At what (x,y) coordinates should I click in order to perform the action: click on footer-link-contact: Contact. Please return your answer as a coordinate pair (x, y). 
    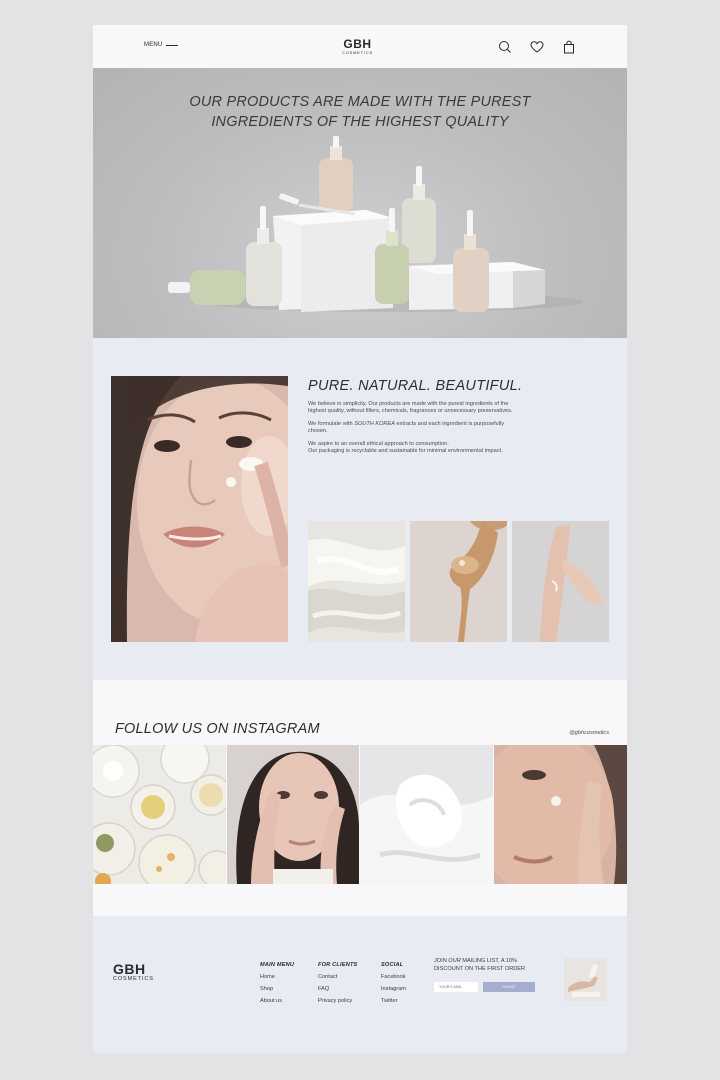
    Looking at the image, I should click on (338, 977).